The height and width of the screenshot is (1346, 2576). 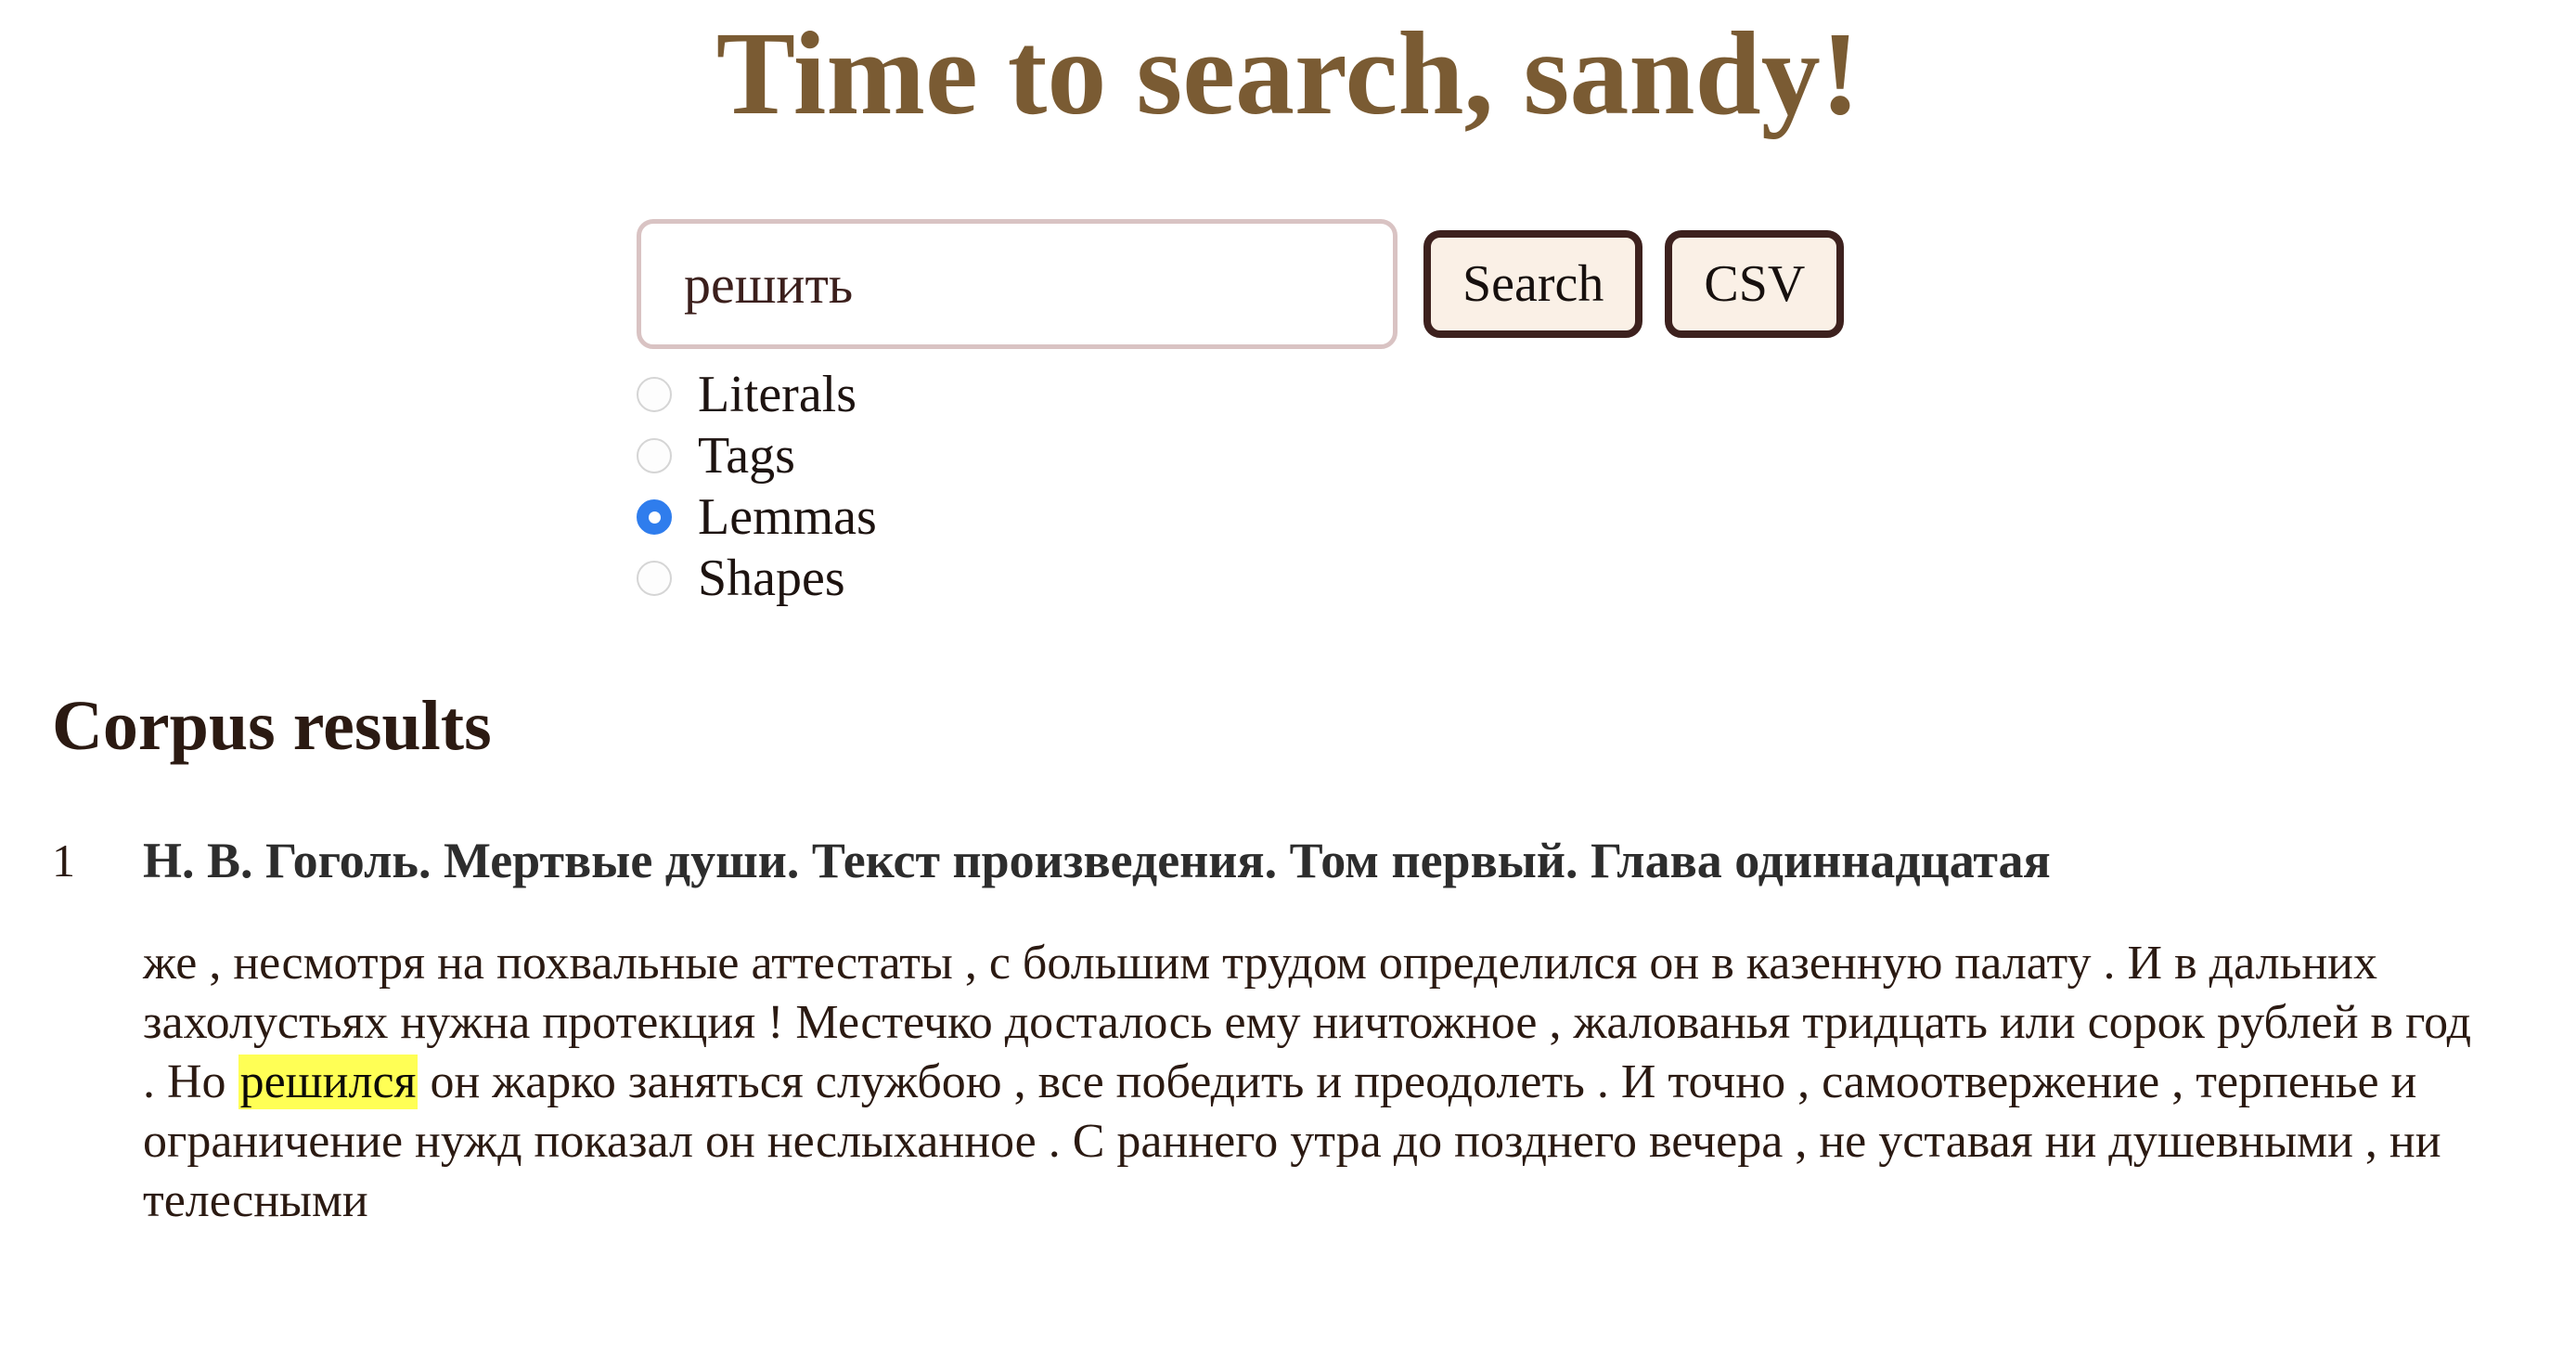 What do you see at coordinates (1755, 284) in the screenshot?
I see `csv-button: CSV` at bounding box center [1755, 284].